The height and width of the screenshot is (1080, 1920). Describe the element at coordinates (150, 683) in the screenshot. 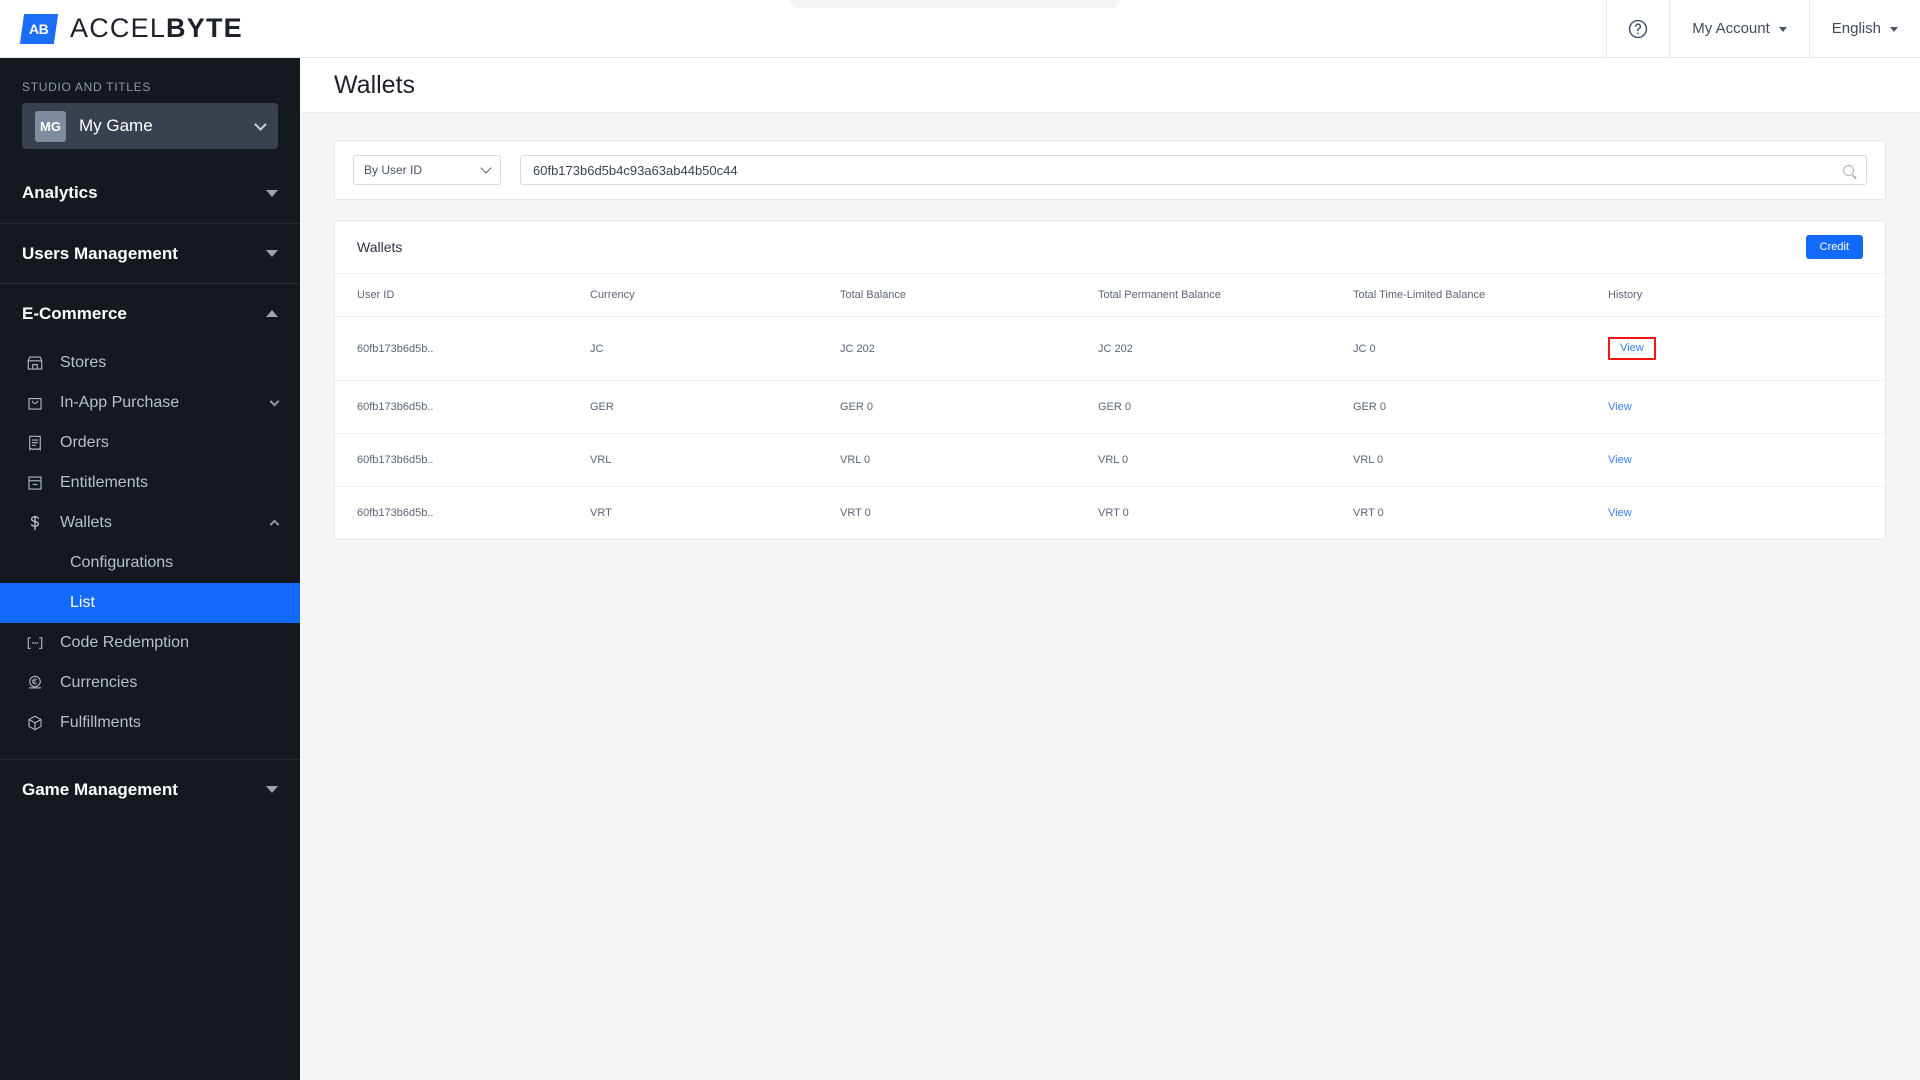

I see `sidebar-item-currencies: Currencies` at that location.